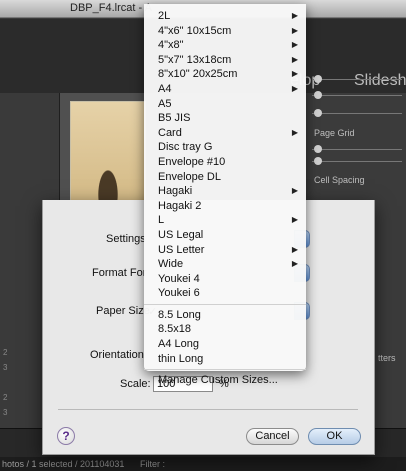 The image size is (406, 471). I want to click on menu-item-label: Envelope DL, so click(189, 176).